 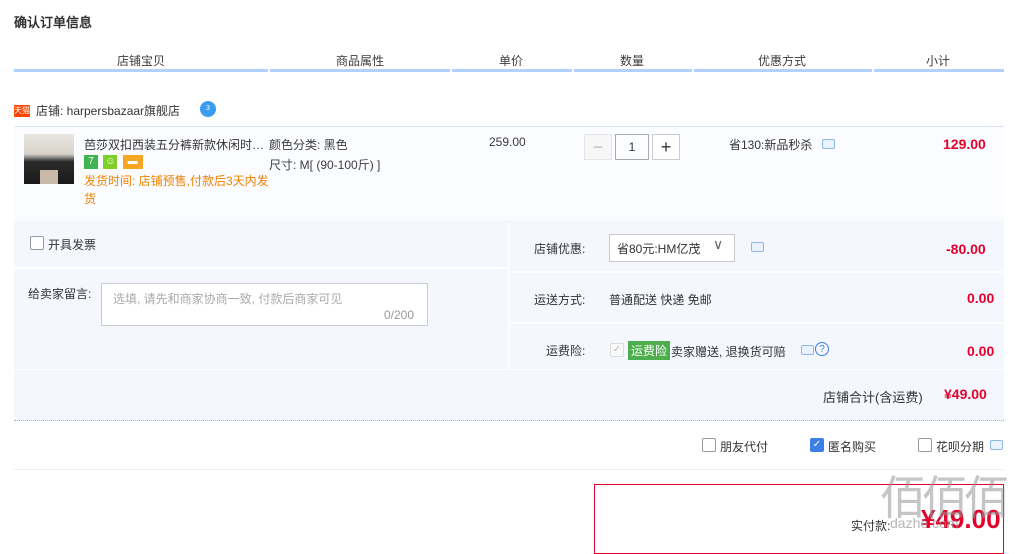 I want to click on attribute-size: 尺寸: M[ (90-100斤) ], so click(x=325, y=165).